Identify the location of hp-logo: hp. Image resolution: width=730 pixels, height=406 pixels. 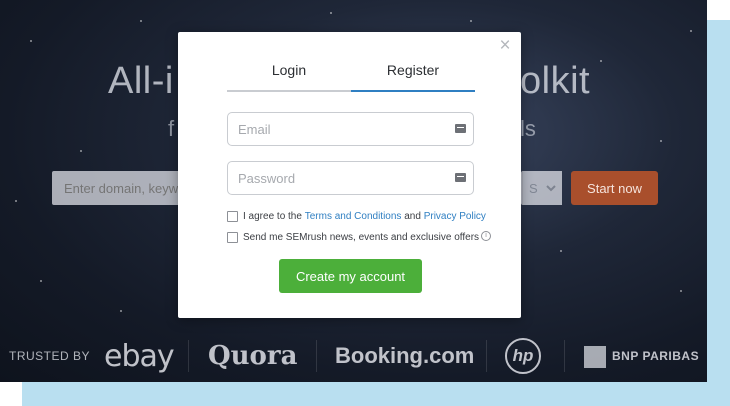
(523, 356).